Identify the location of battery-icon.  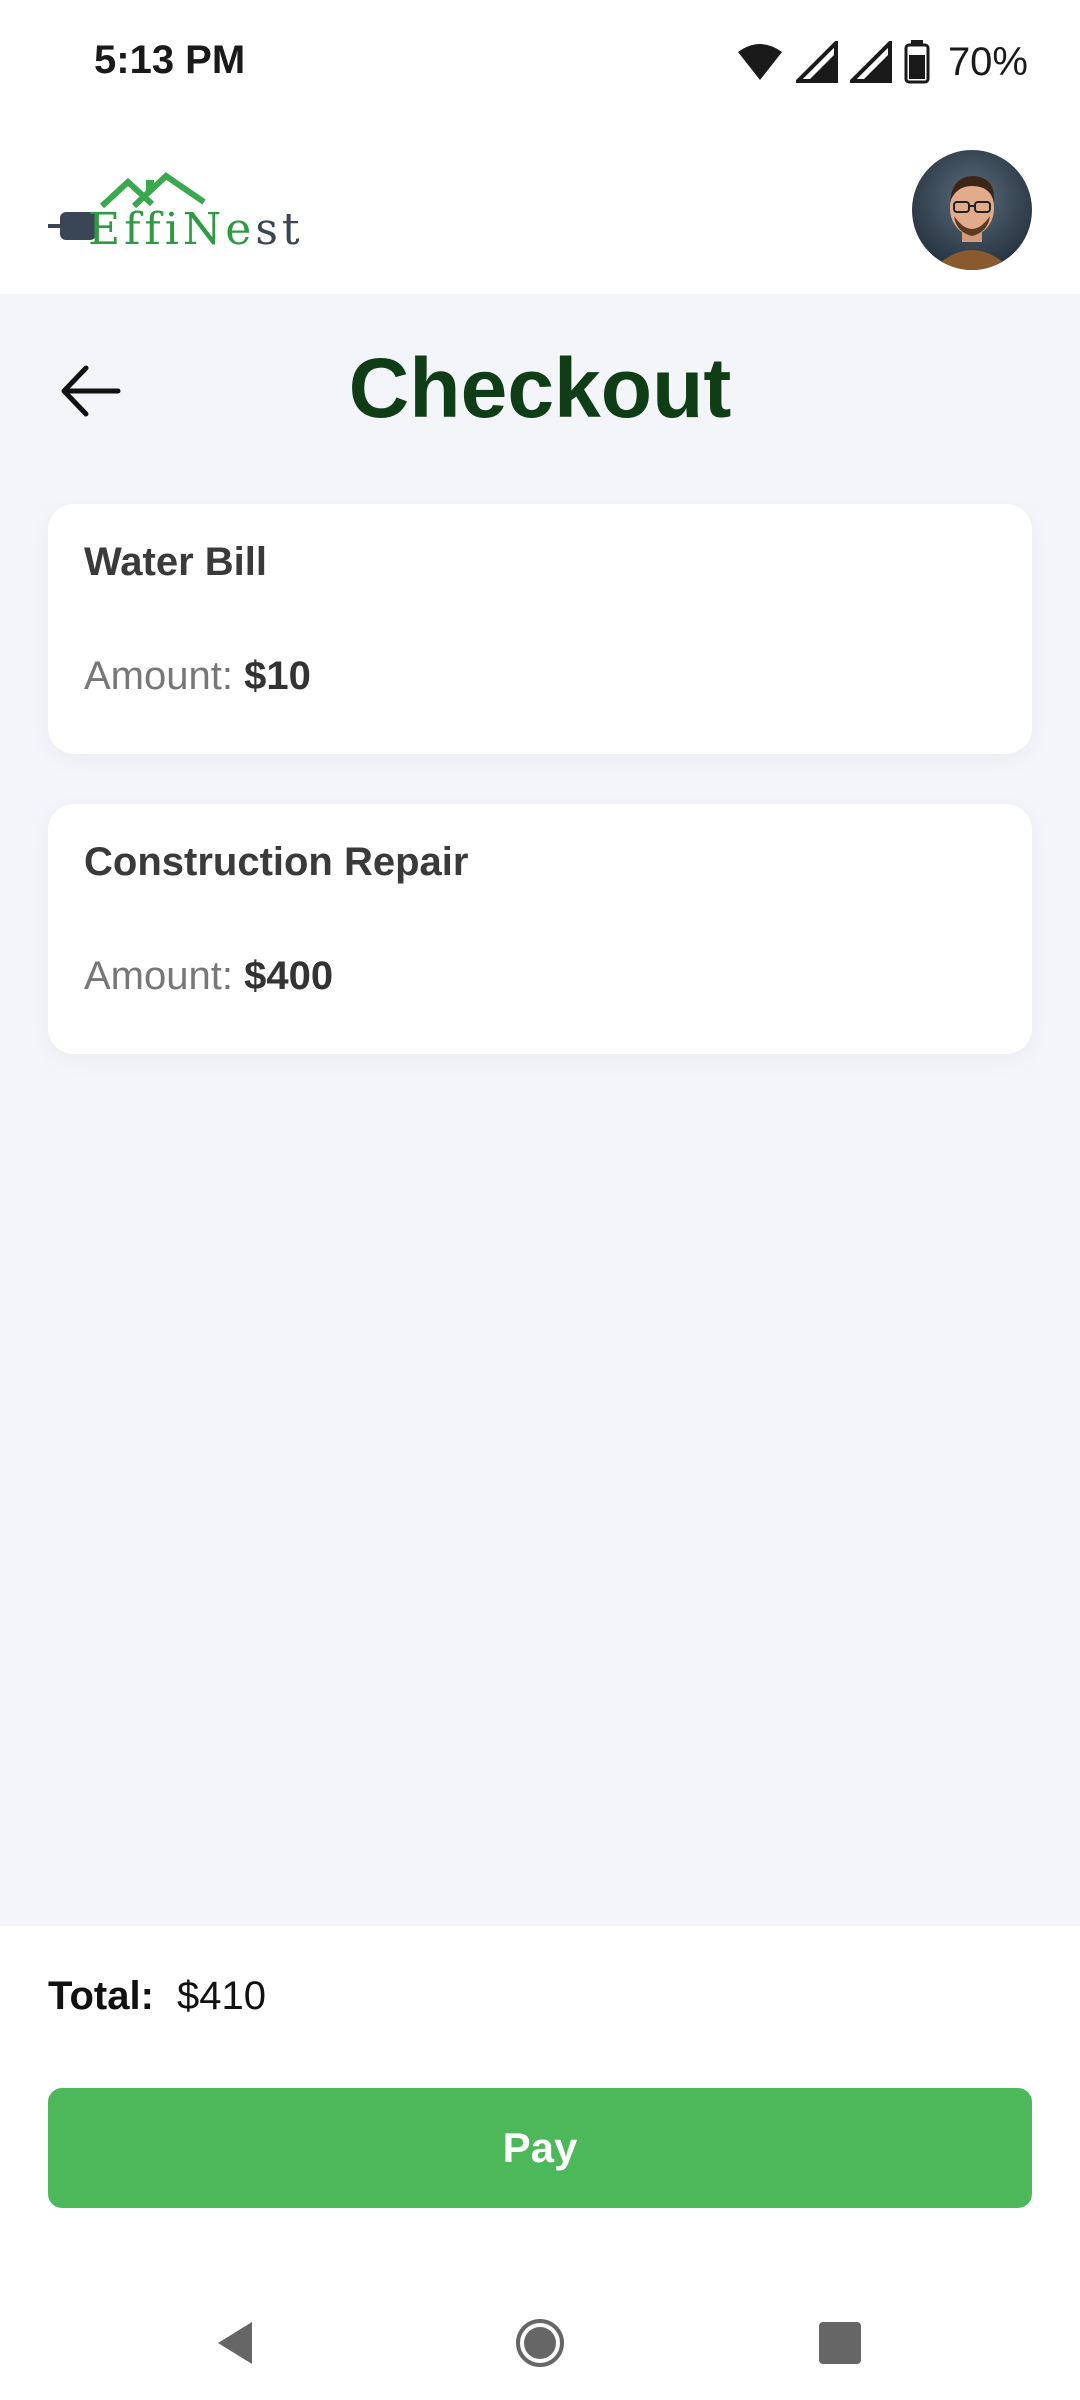
(917, 62).